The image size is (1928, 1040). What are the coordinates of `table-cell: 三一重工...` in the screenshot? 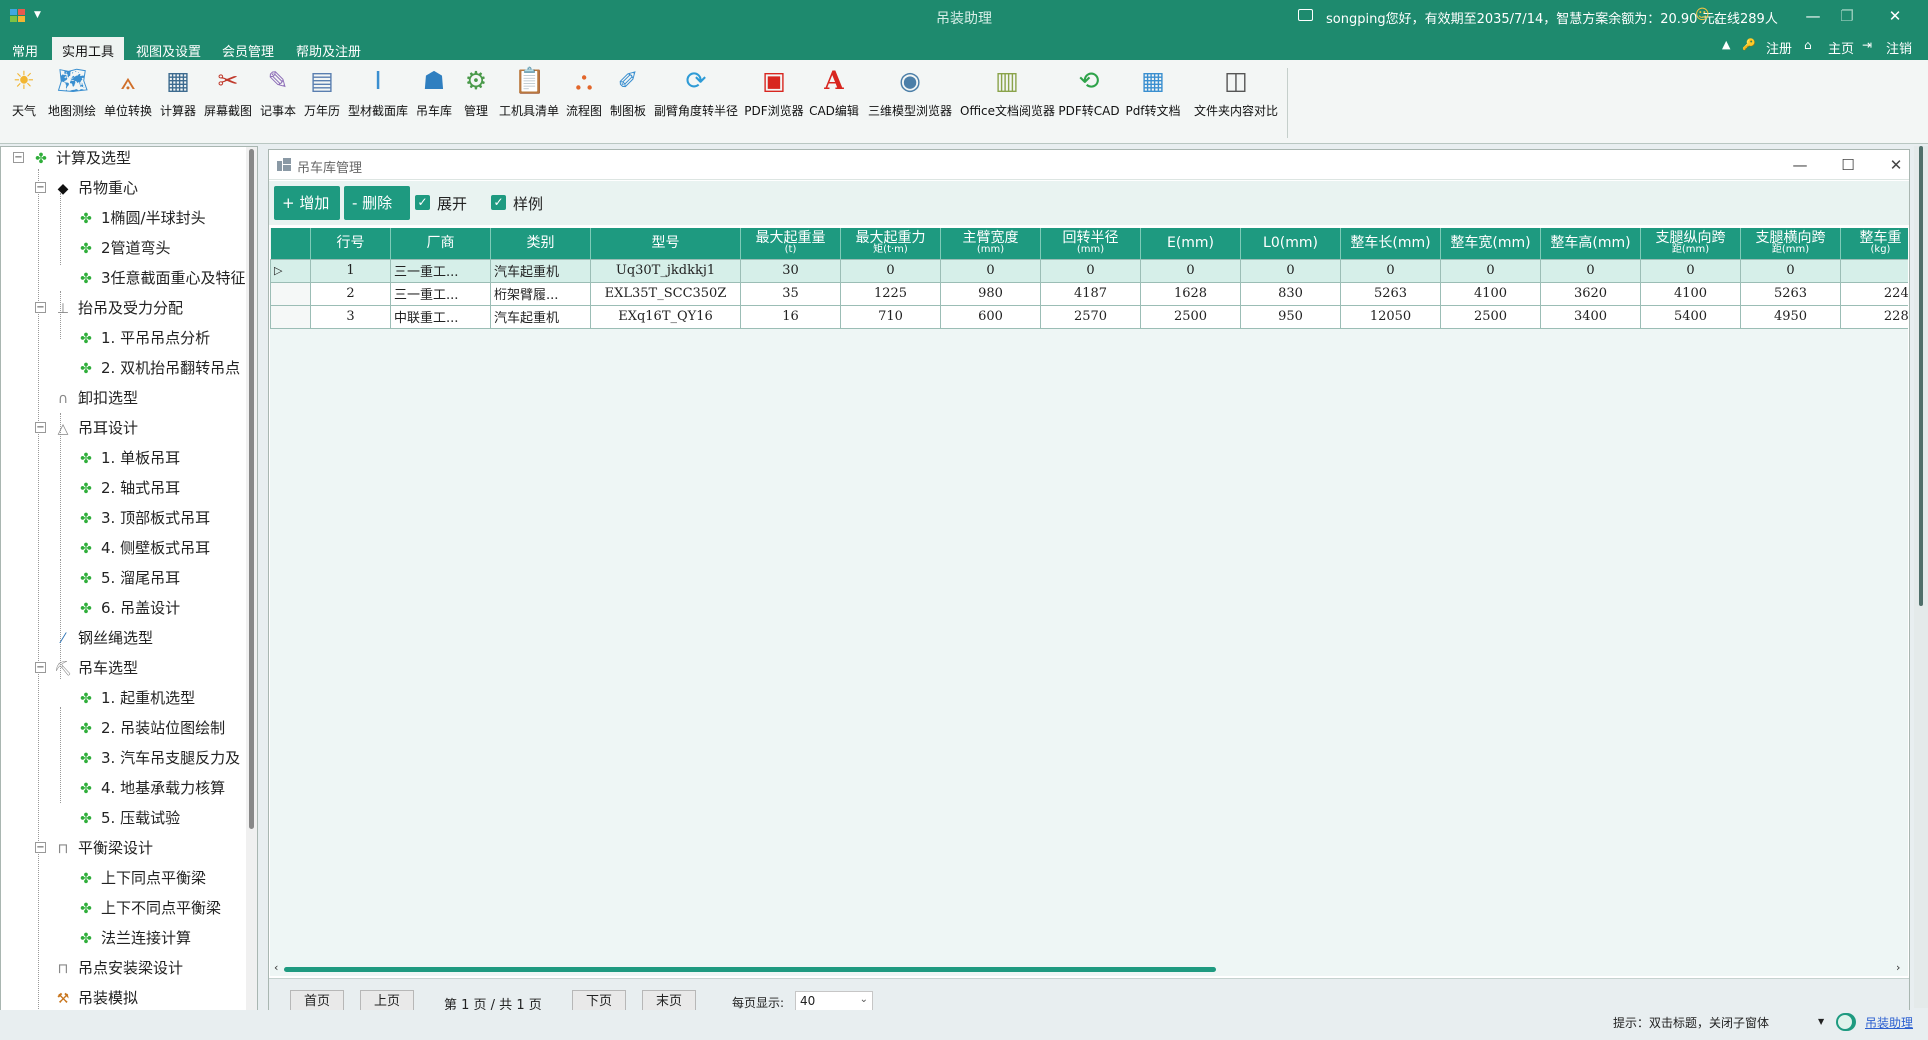 It's located at (440, 293).